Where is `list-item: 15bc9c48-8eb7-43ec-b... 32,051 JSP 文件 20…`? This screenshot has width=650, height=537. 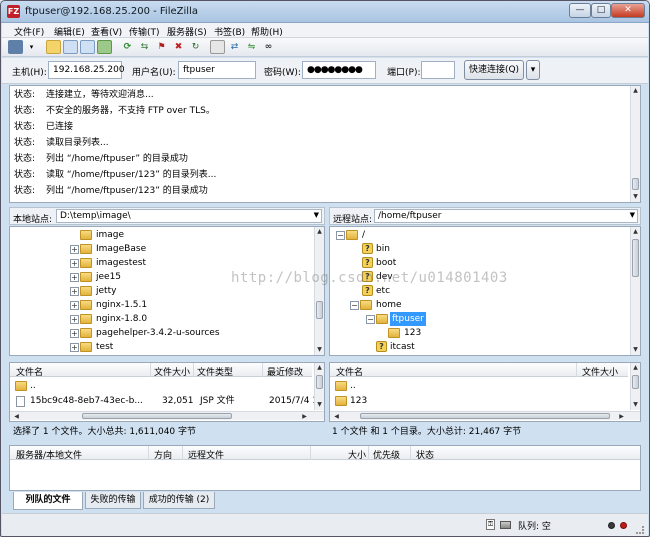 list-item: 15bc9c48-8eb7-43ec-b... 32,051 JSP 文件 20… is located at coordinates (164, 401).